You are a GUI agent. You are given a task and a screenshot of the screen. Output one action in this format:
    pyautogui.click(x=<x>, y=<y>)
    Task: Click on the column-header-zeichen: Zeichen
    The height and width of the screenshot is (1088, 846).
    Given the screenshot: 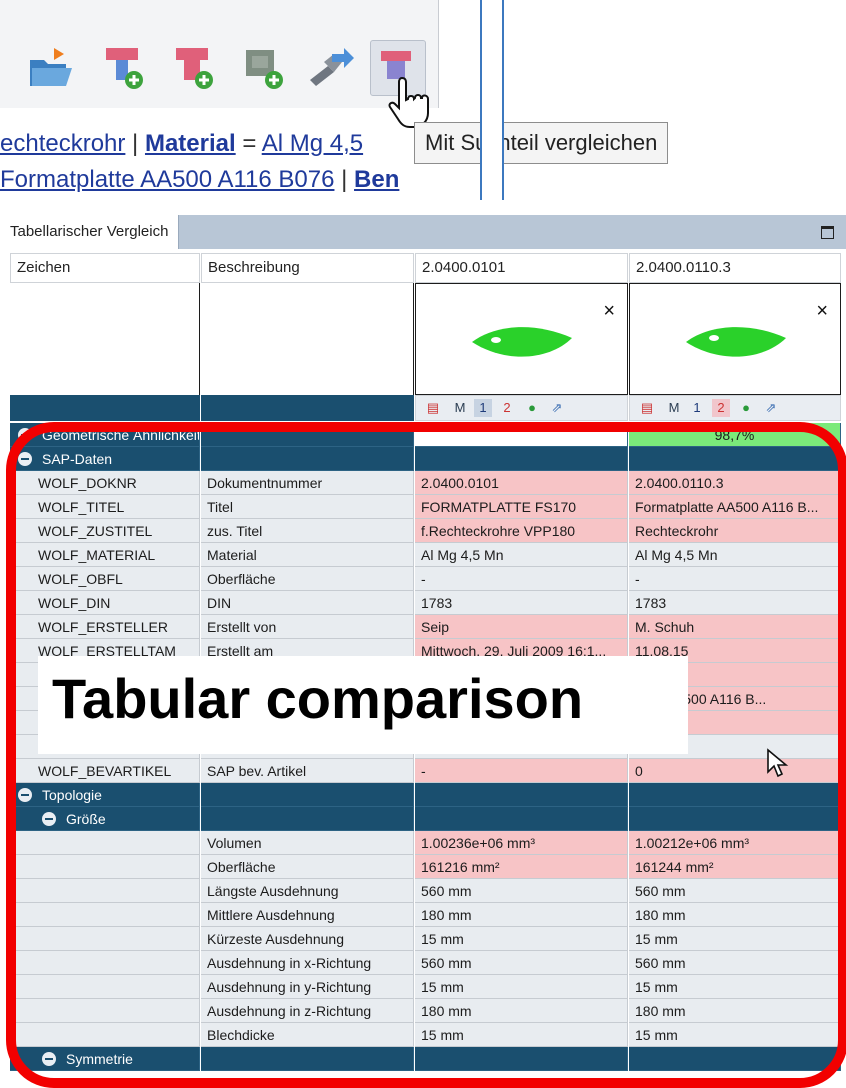 What is the action you would take?
    pyautogui.click(x=105, y=268)
    